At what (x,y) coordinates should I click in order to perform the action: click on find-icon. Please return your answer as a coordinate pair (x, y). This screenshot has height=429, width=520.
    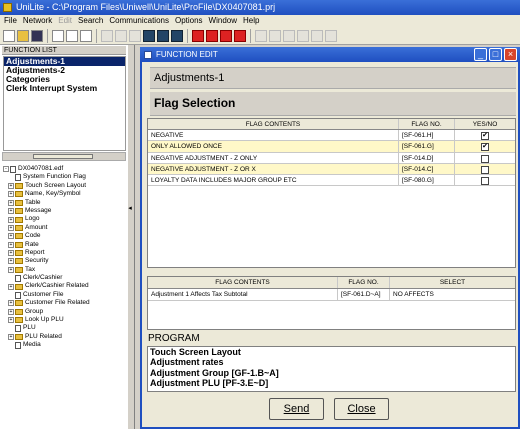
    Looking at the image, I should click on (86, 35).